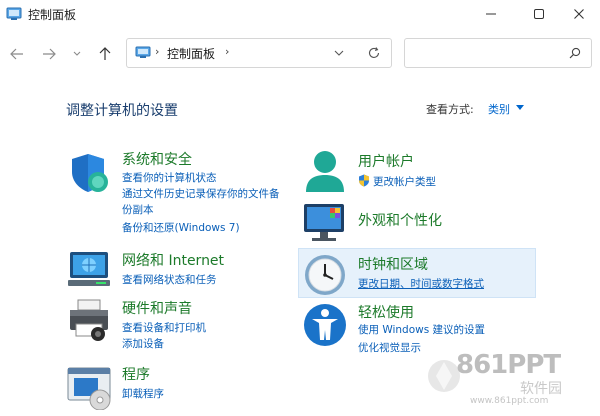 This screenshot has width=600, height=416. What do you see at coordinates (498, 53) in the screenshot?
I see `search-input` at bounding box center [498, 53].